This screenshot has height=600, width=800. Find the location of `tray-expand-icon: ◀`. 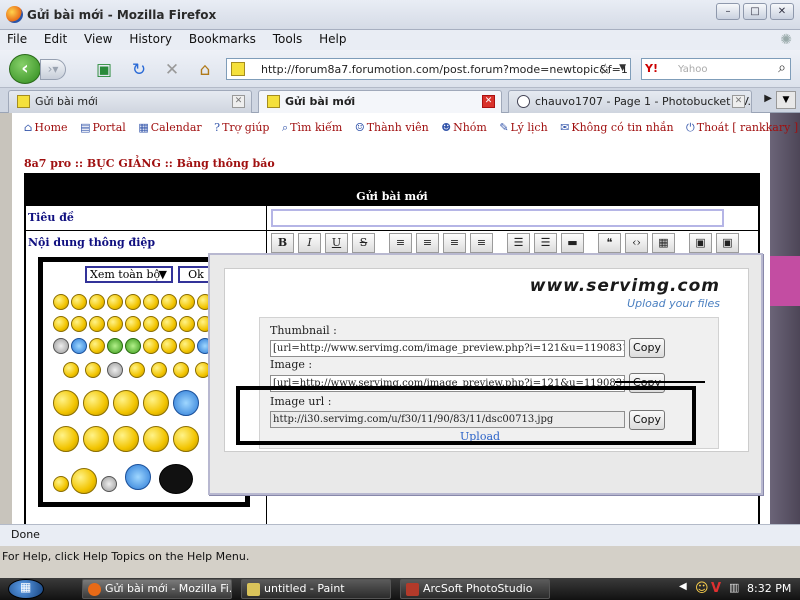

tray-expand-icon: ◀ is located at coordinates (683, 586).